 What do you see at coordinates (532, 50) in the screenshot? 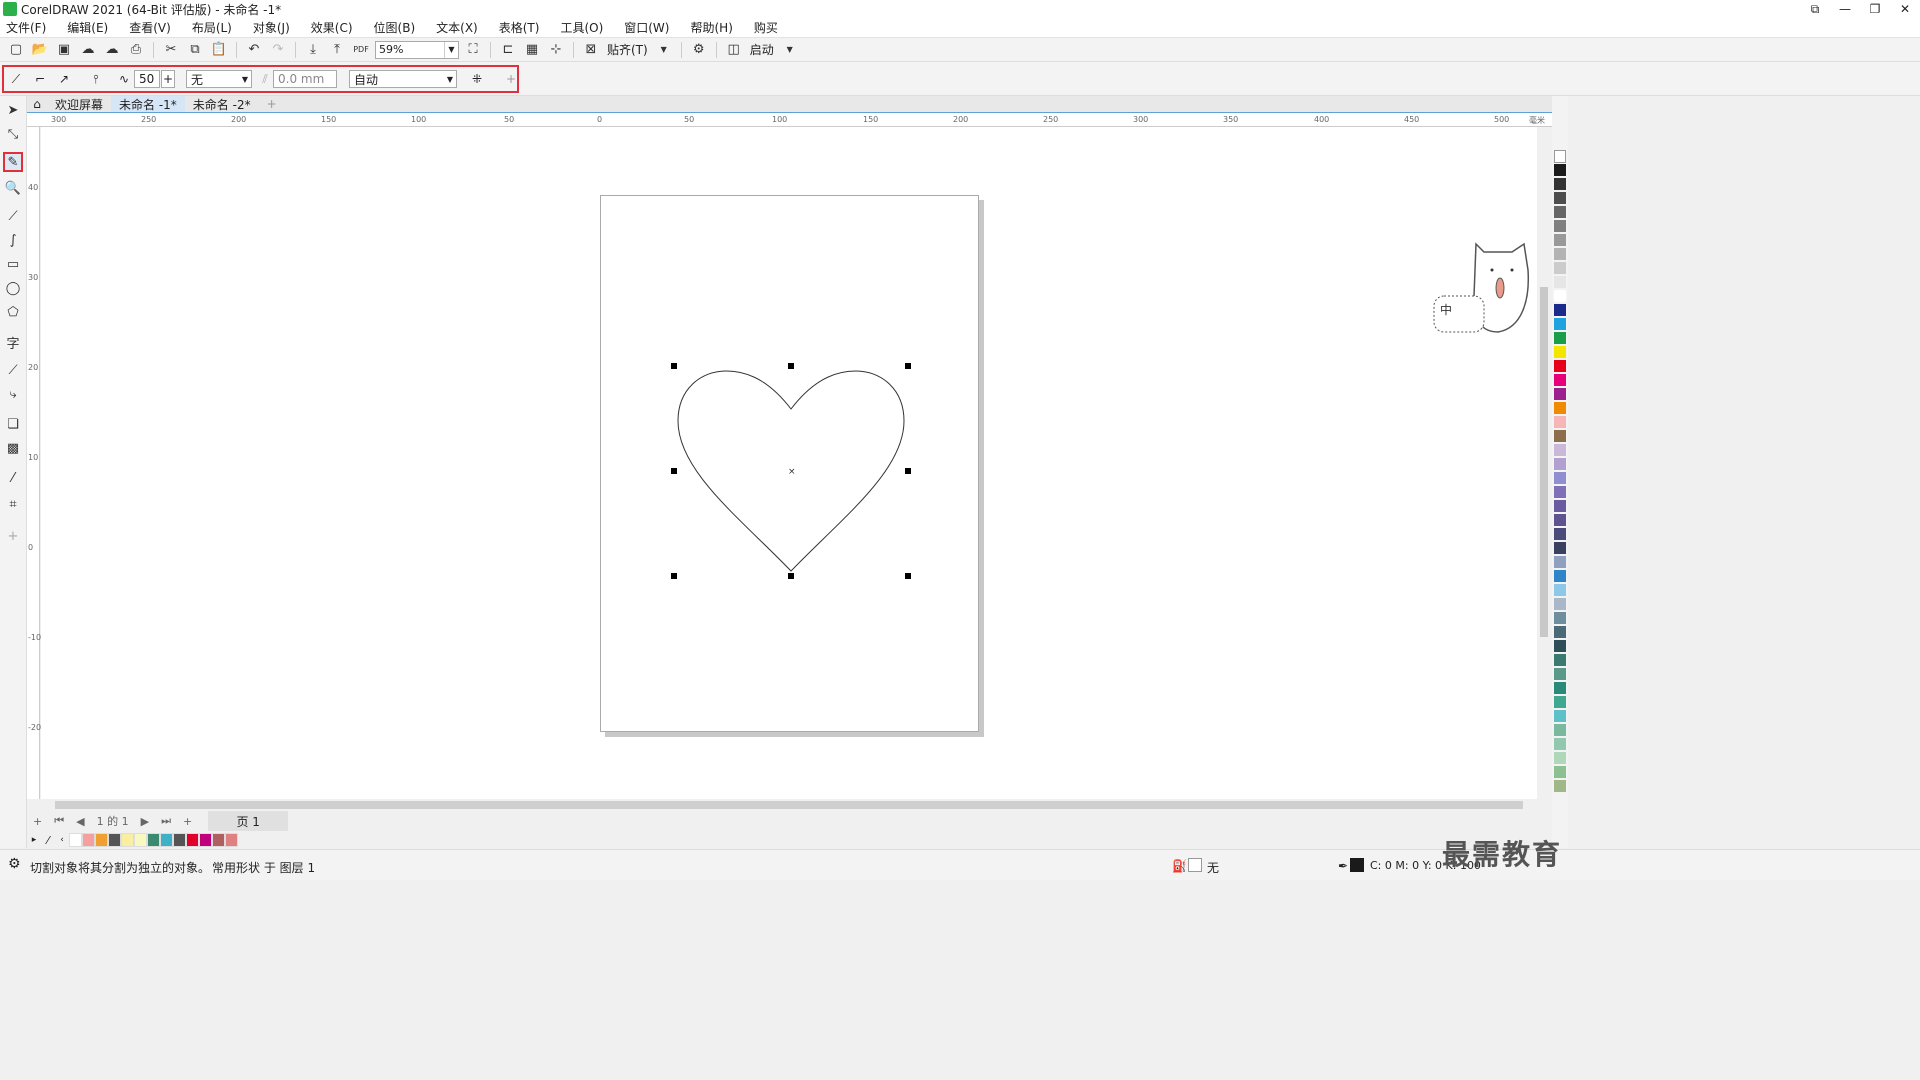
I see `show-grid-icon: ▦` at bounding box center [532, 50].